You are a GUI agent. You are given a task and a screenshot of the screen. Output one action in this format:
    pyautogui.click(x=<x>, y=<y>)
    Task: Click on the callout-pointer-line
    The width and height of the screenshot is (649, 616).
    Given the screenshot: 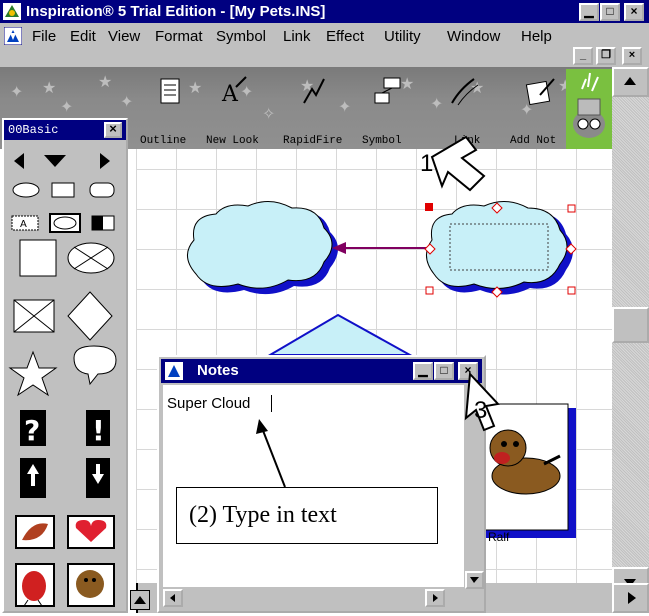 What is the action you would take?
    pyautogui.click(x=273, y=457)
    